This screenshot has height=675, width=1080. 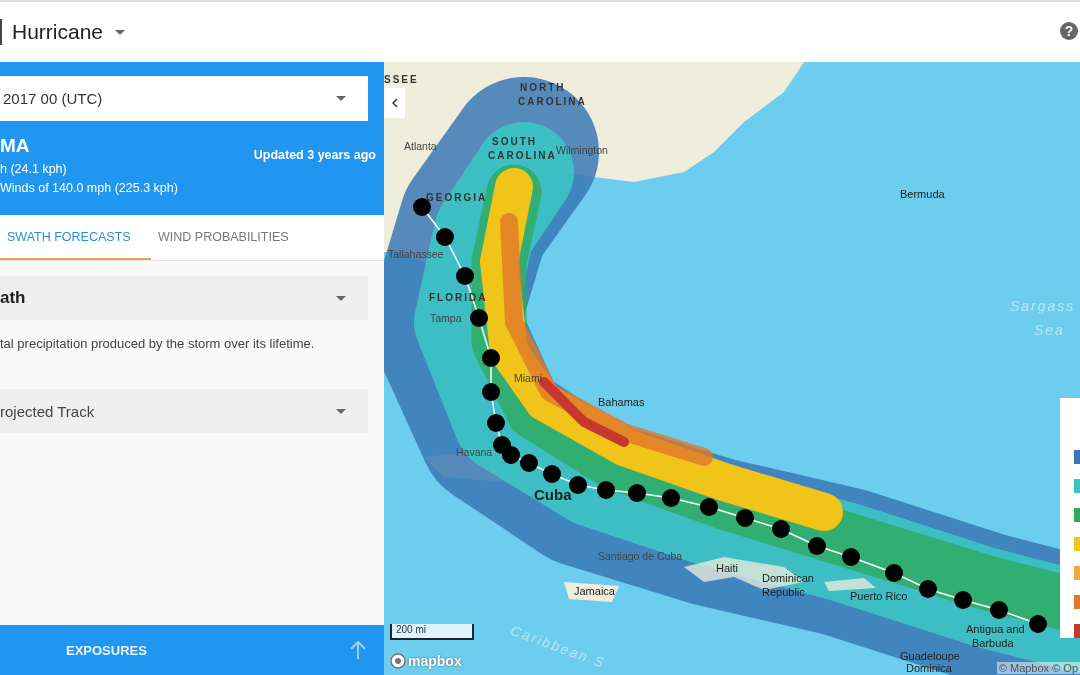 I want to click on collapse-button, so click(x=394, y=103).